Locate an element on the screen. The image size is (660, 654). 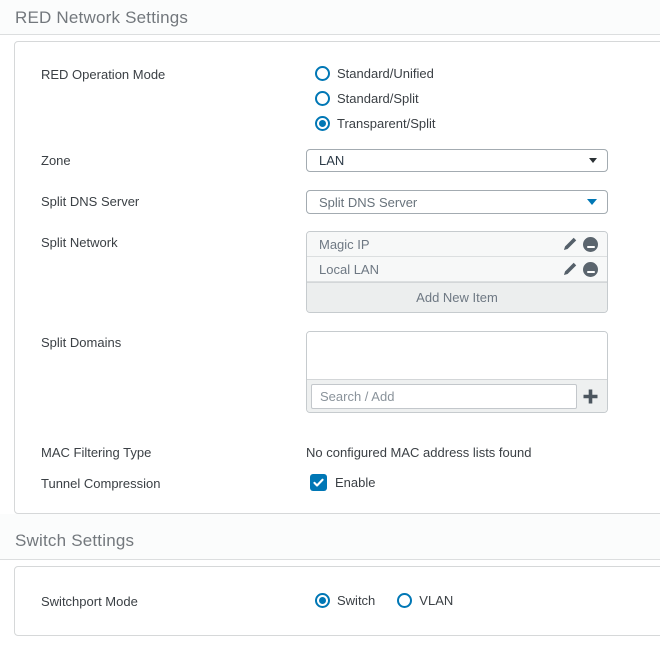
switchport-mode-label: Switchport Mode is located at coordinates (89, 601).